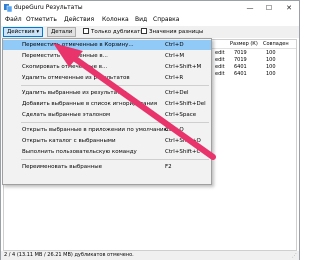 The width and height of the screenshot is (320, 260). What do you see at coordinates (8, 8) in the screenshot?
I see `dupeguru-app-icon` at bounding box center [8, 8].